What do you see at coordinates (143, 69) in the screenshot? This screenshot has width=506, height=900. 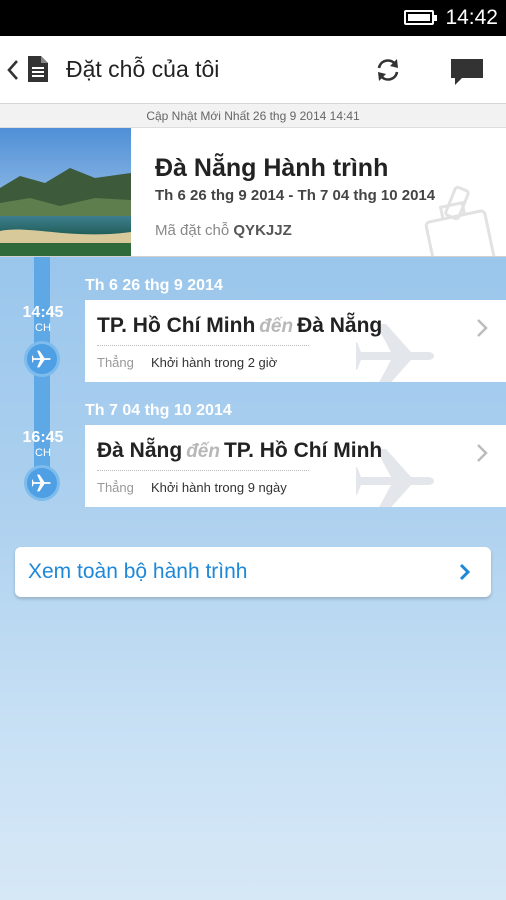 I see `page-title: Đặt chỗ của tôi` at bounding box center [143, 69].